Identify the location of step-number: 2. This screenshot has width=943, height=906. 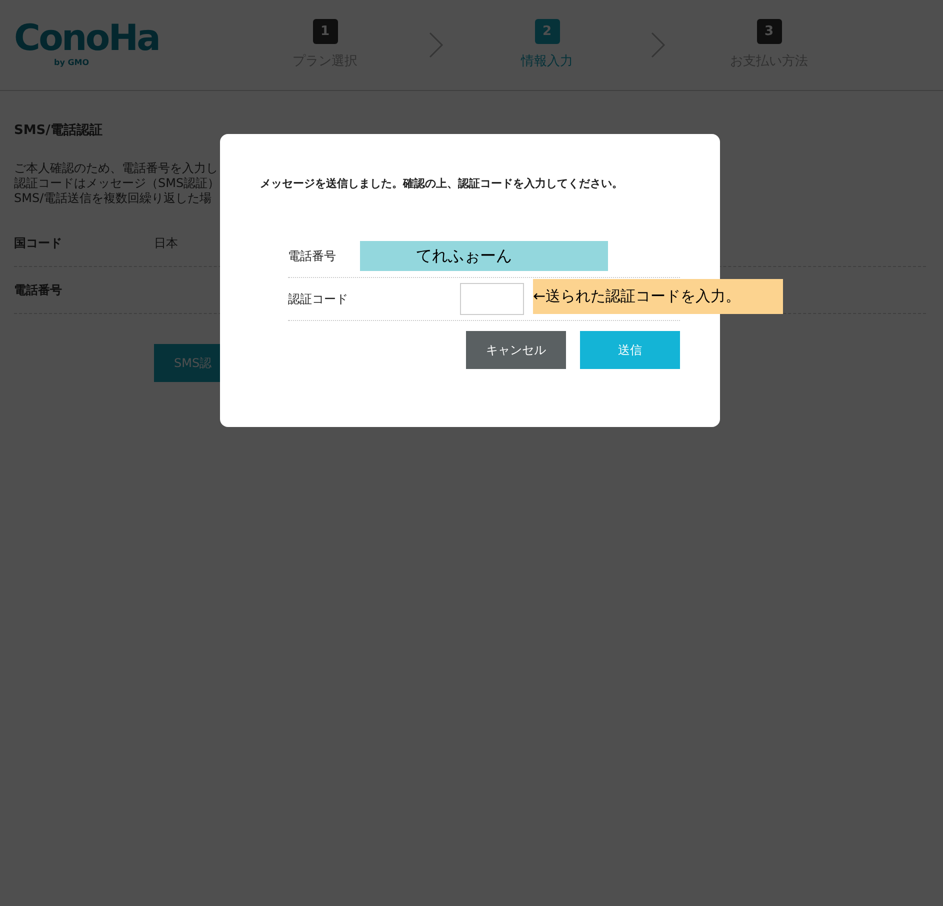
(547, 31).